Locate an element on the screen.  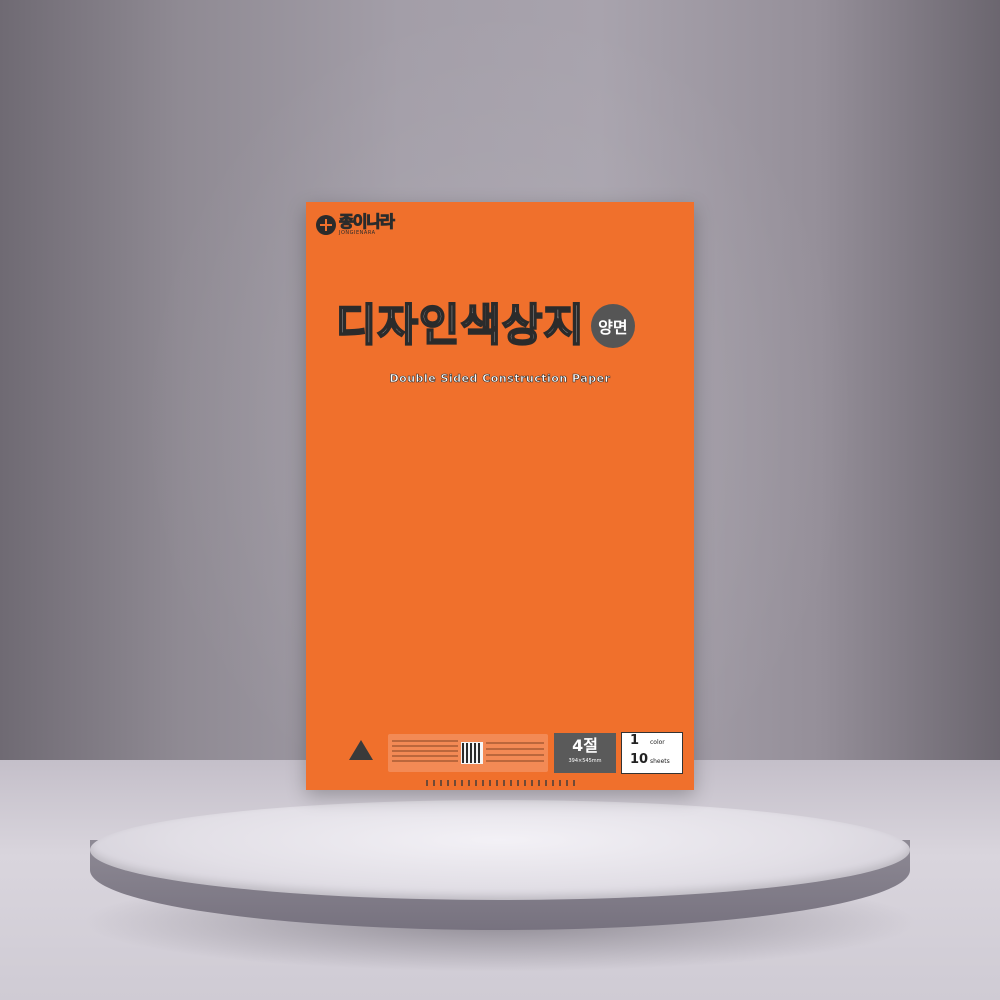
size-main: 4절 is located at coordinates (585, 745).